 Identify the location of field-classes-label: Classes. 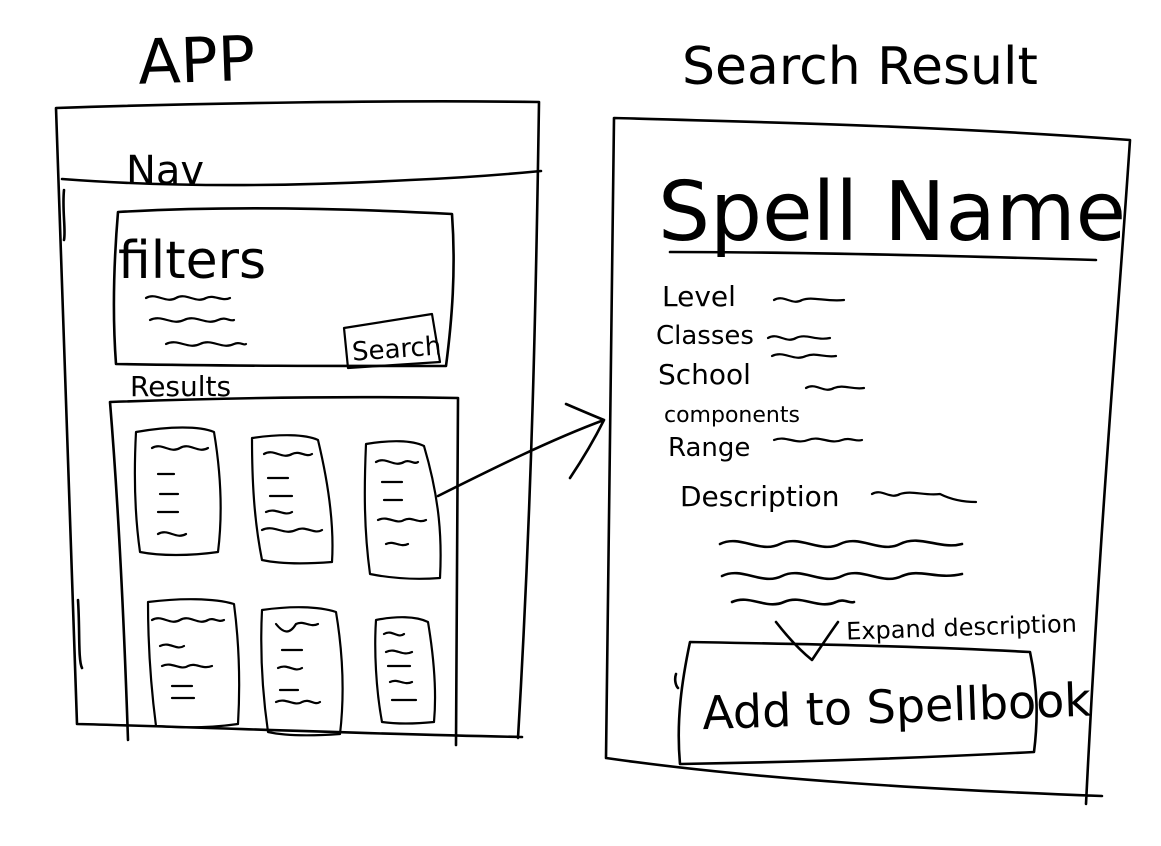
(705, 336).